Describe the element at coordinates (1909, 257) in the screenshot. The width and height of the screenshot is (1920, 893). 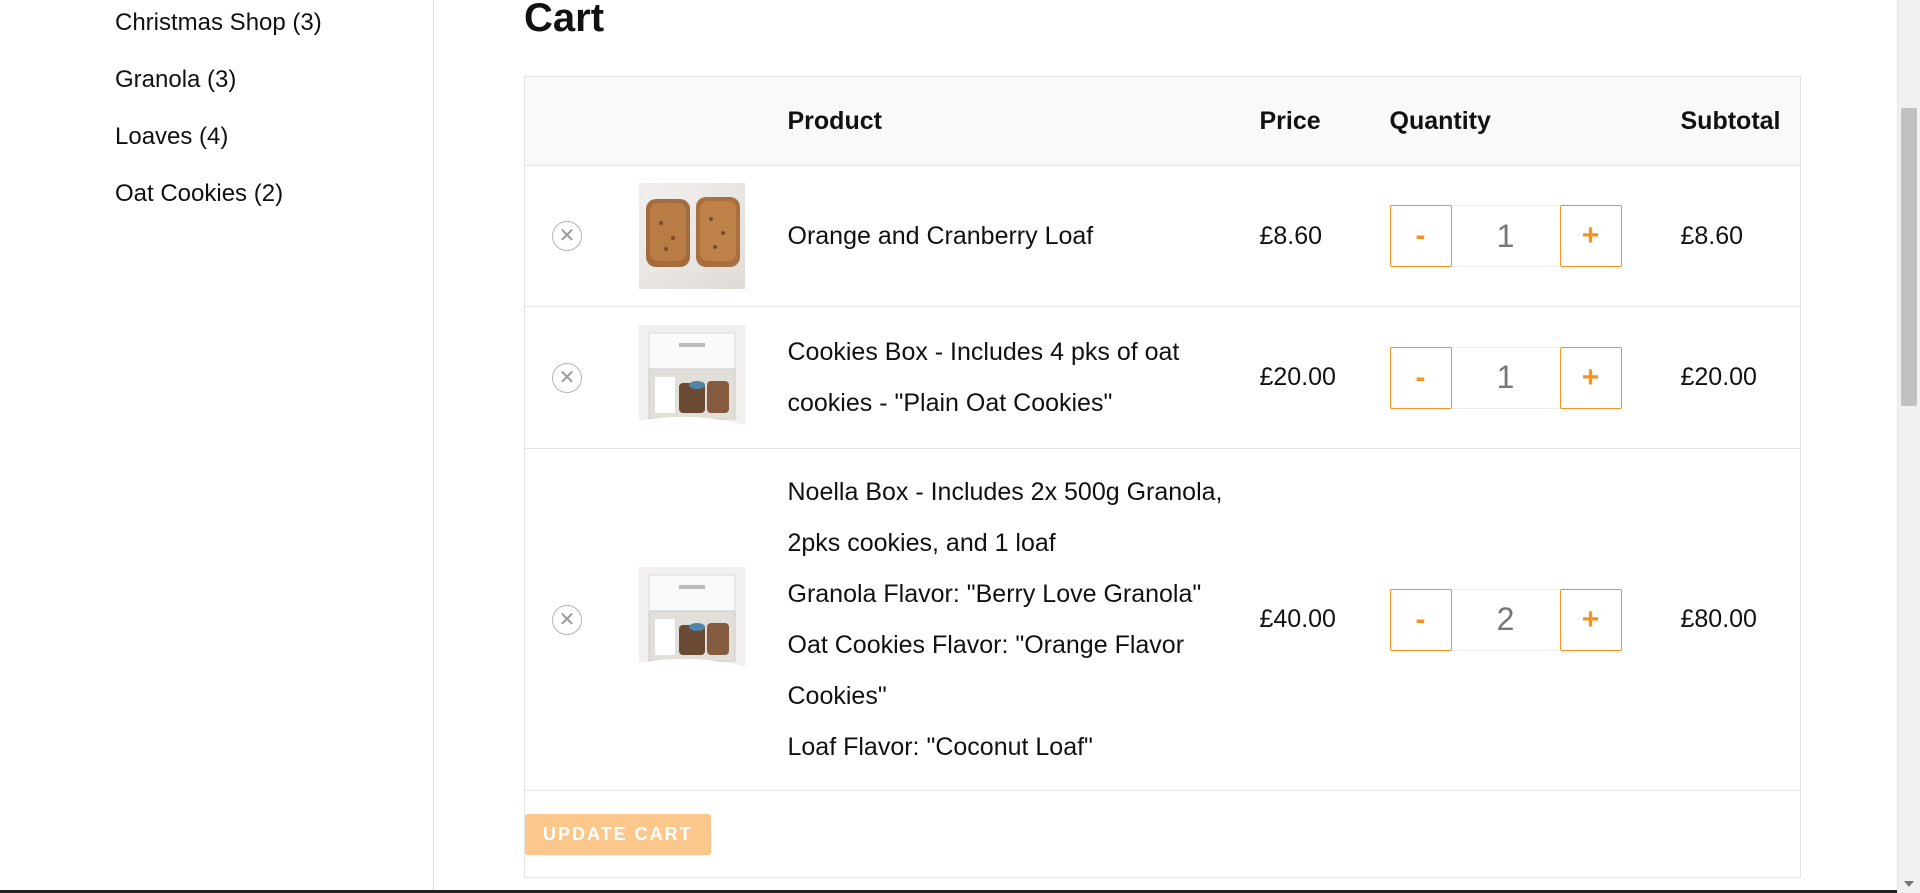
I see `scrollbar-thumb` at that location.